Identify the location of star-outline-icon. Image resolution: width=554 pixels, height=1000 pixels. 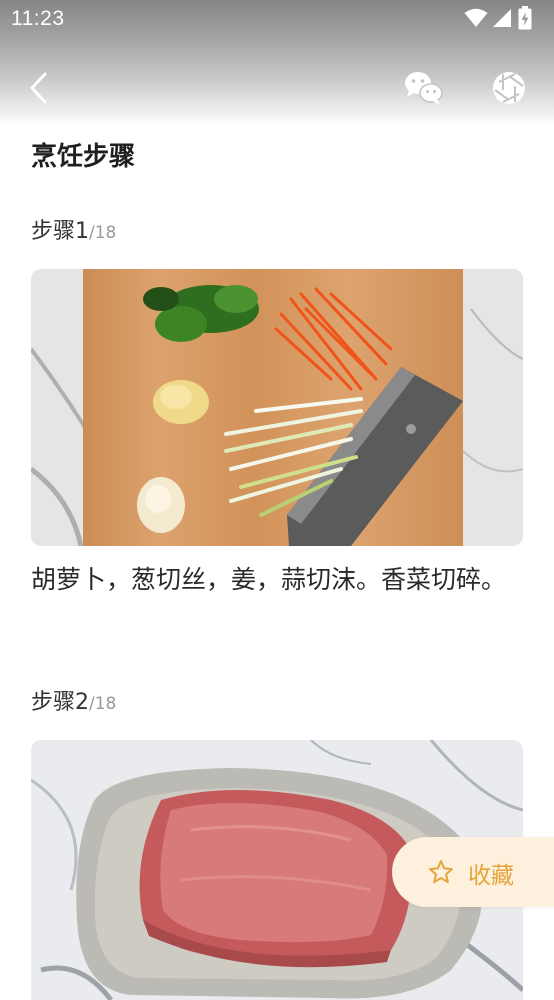
(441, 872).